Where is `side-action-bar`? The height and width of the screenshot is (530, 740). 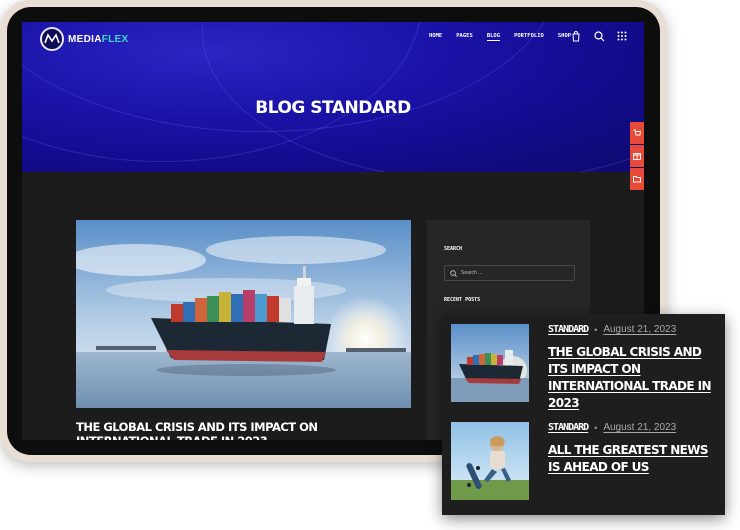 side-action-bar is located at coordinates (637, 156).